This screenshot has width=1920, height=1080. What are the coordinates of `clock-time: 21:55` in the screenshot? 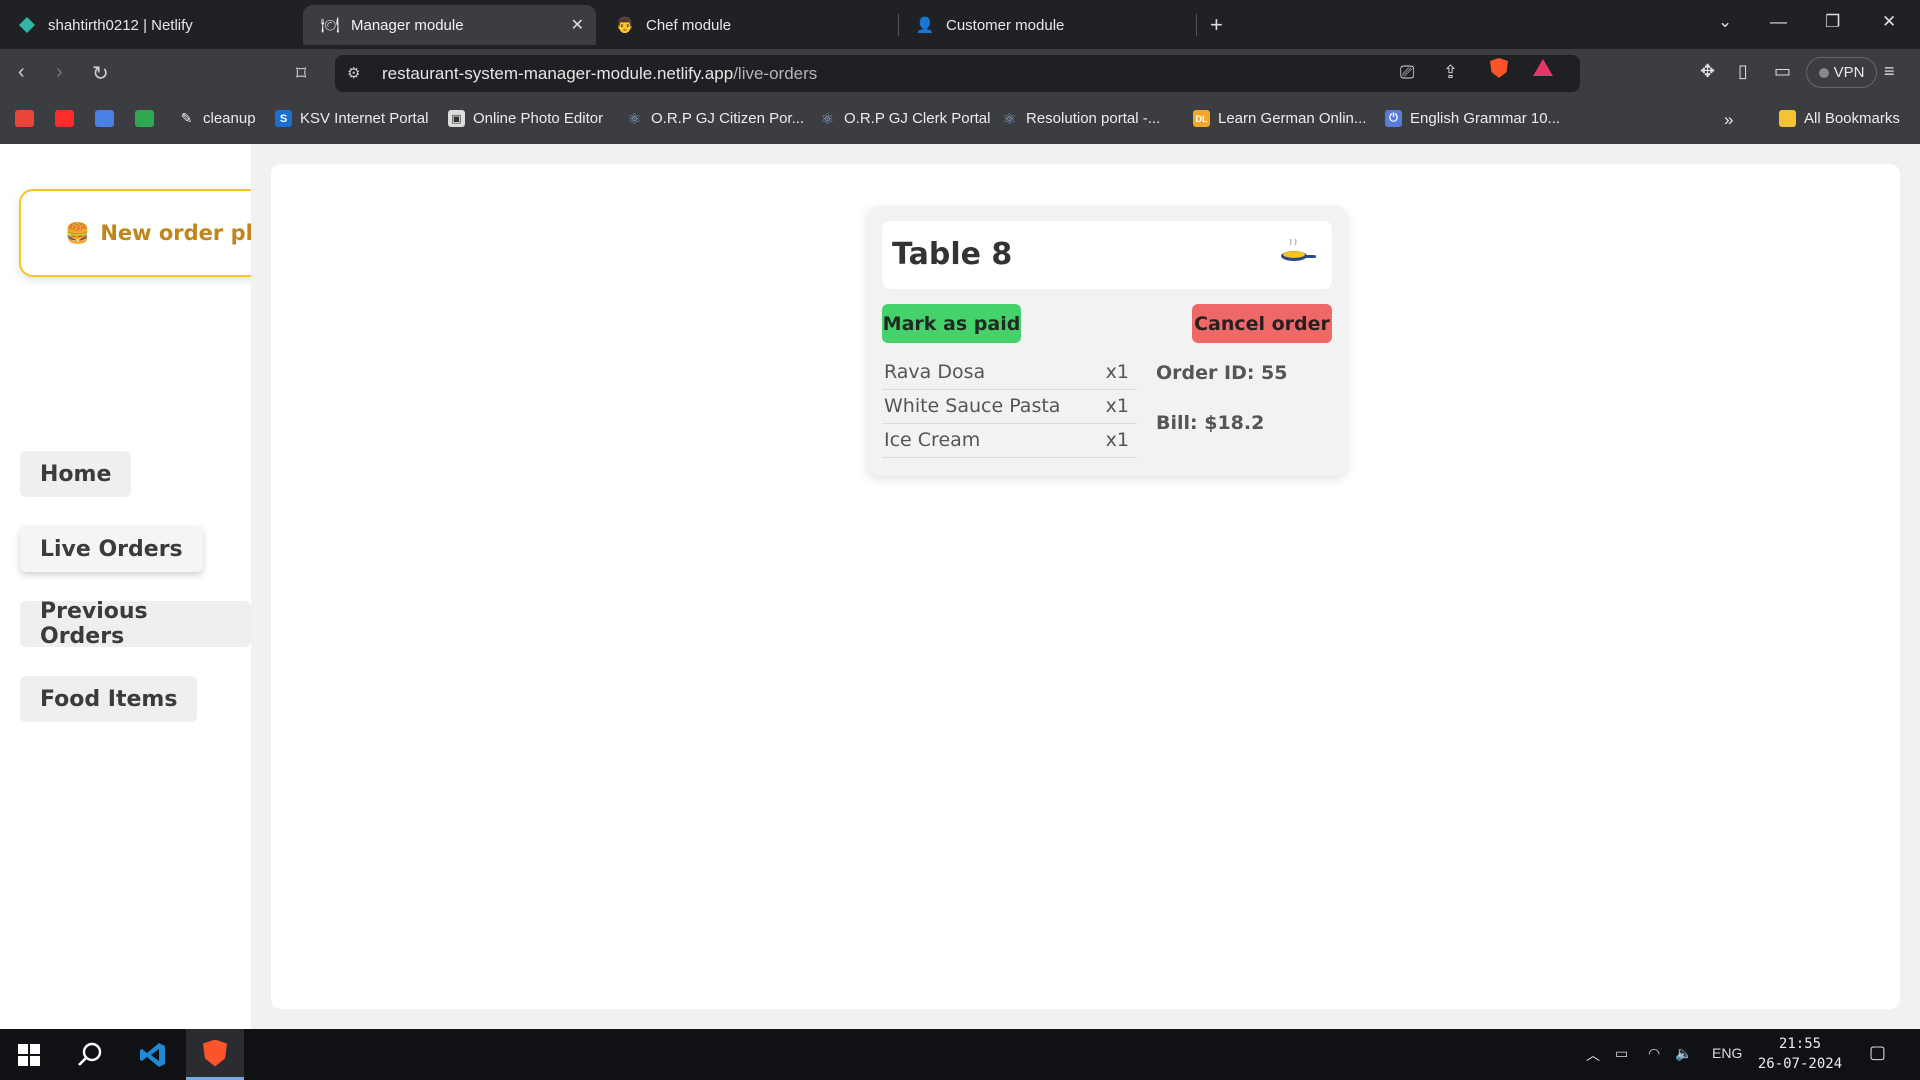 It's located at (1800, 1044).